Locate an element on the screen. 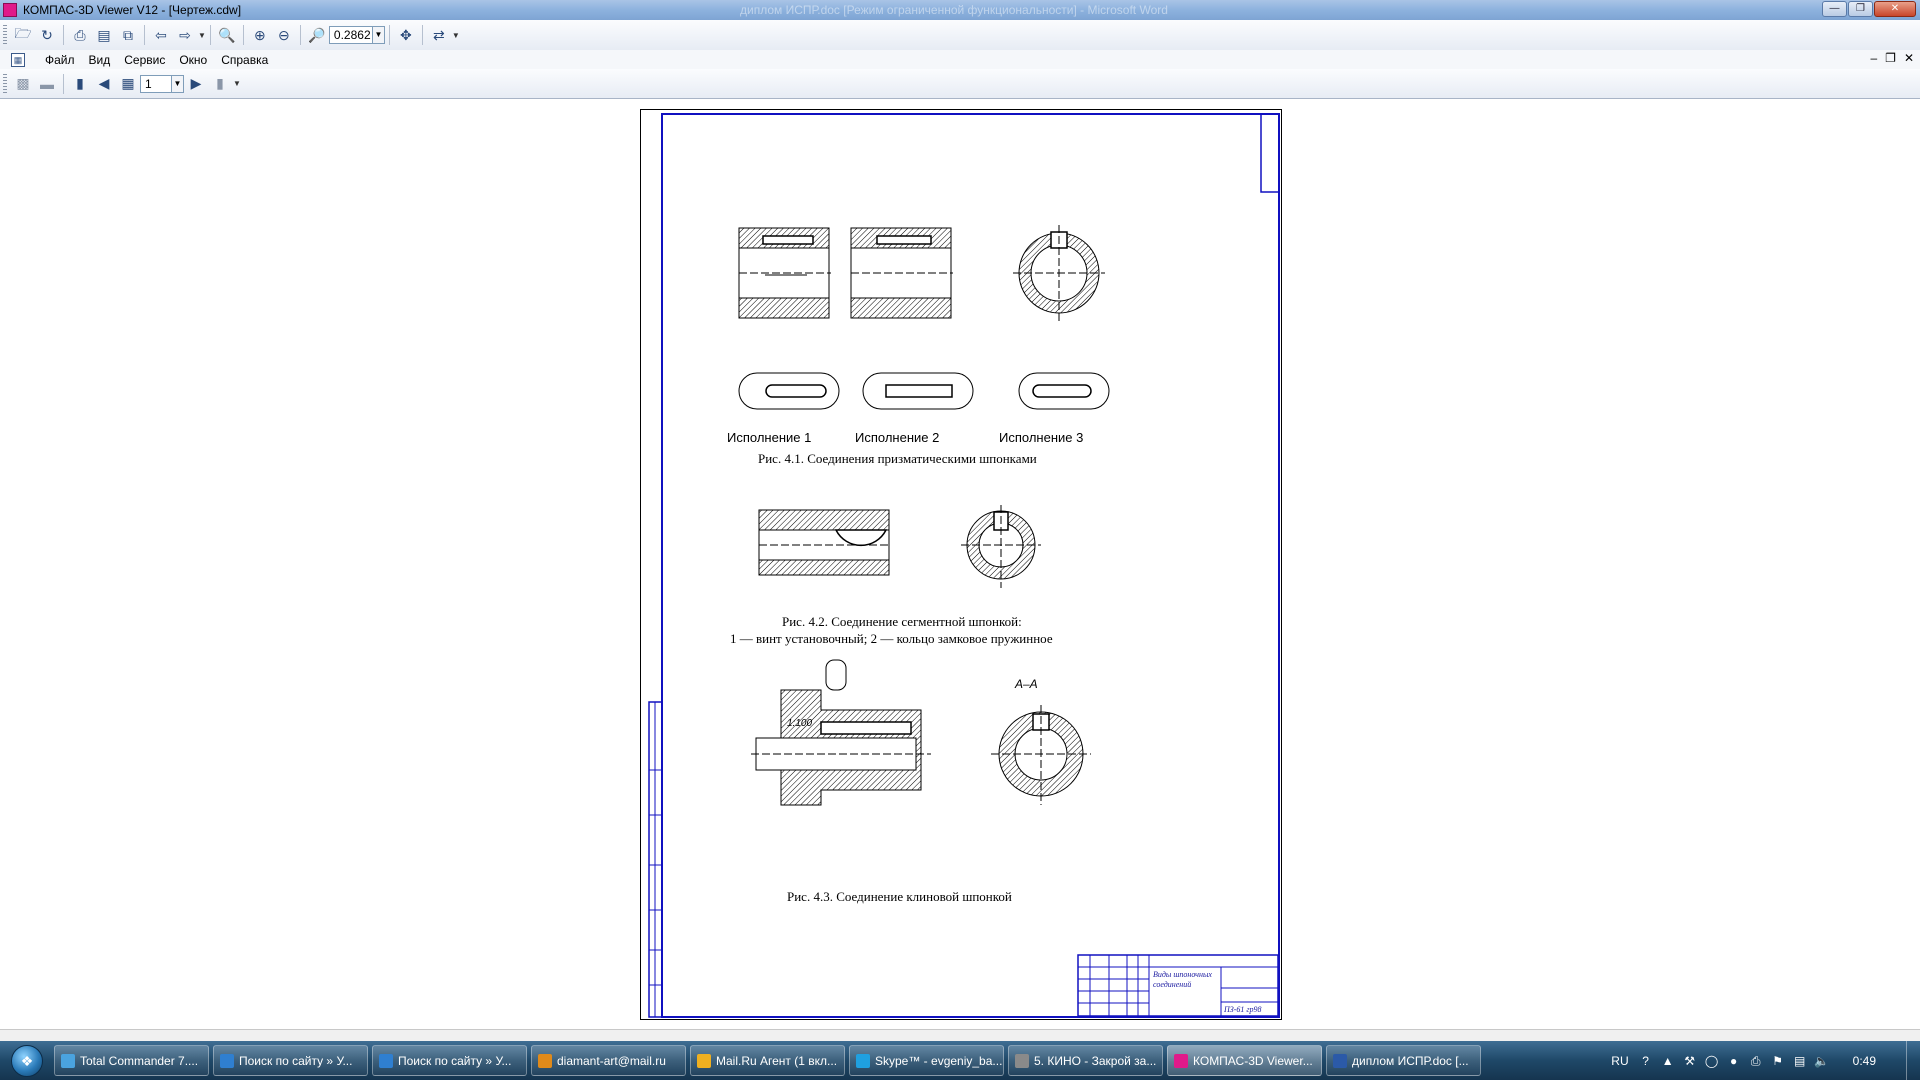 The height and width of the screenshot is (1080, 1920). pan-icon: ✥ is located at coordinates (406, 35).